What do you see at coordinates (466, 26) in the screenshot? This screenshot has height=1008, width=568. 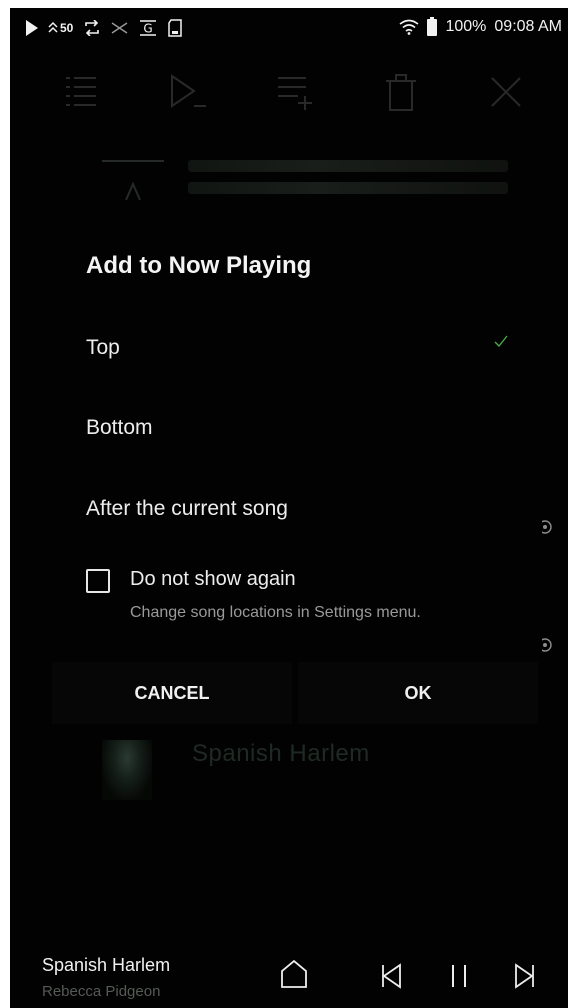 I see `battery-percent: 100%` at bounding box center [466, 26].